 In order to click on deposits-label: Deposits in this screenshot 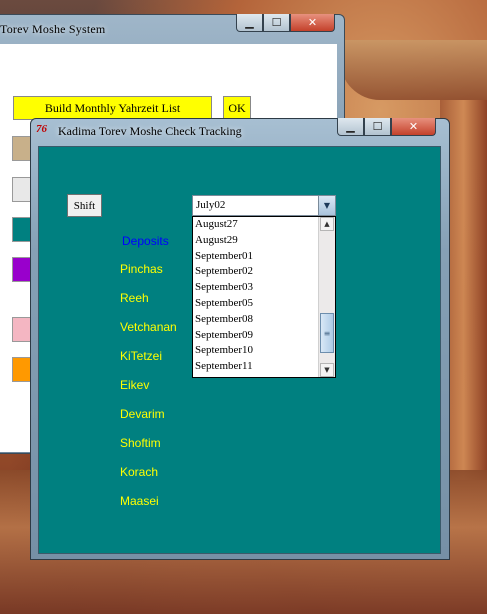, I will do `click(145, 241)`.